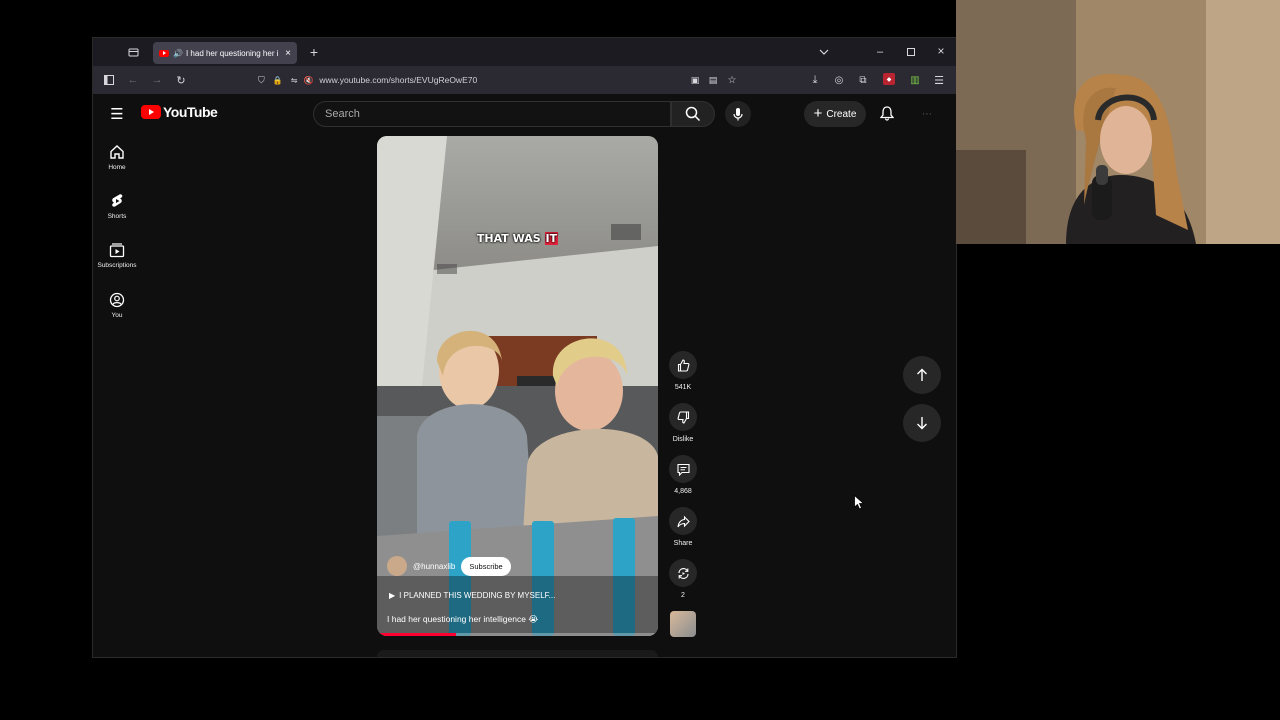  Describe the element at coordinates (941, 51) in the screenshot. I see `close-window-icon: ×` at that location.